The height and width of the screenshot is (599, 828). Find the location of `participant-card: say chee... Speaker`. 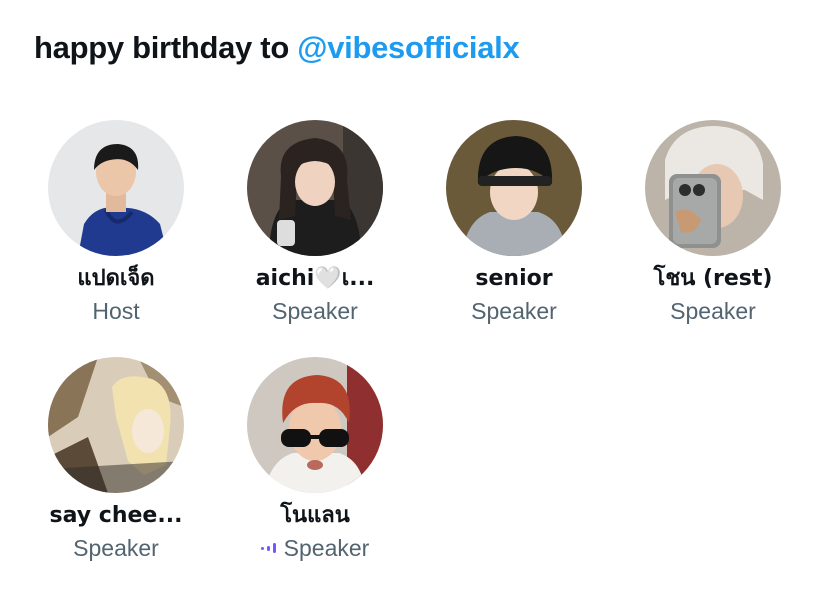

participant-card: say chee... Speaker is located at coordinates (116, 459).